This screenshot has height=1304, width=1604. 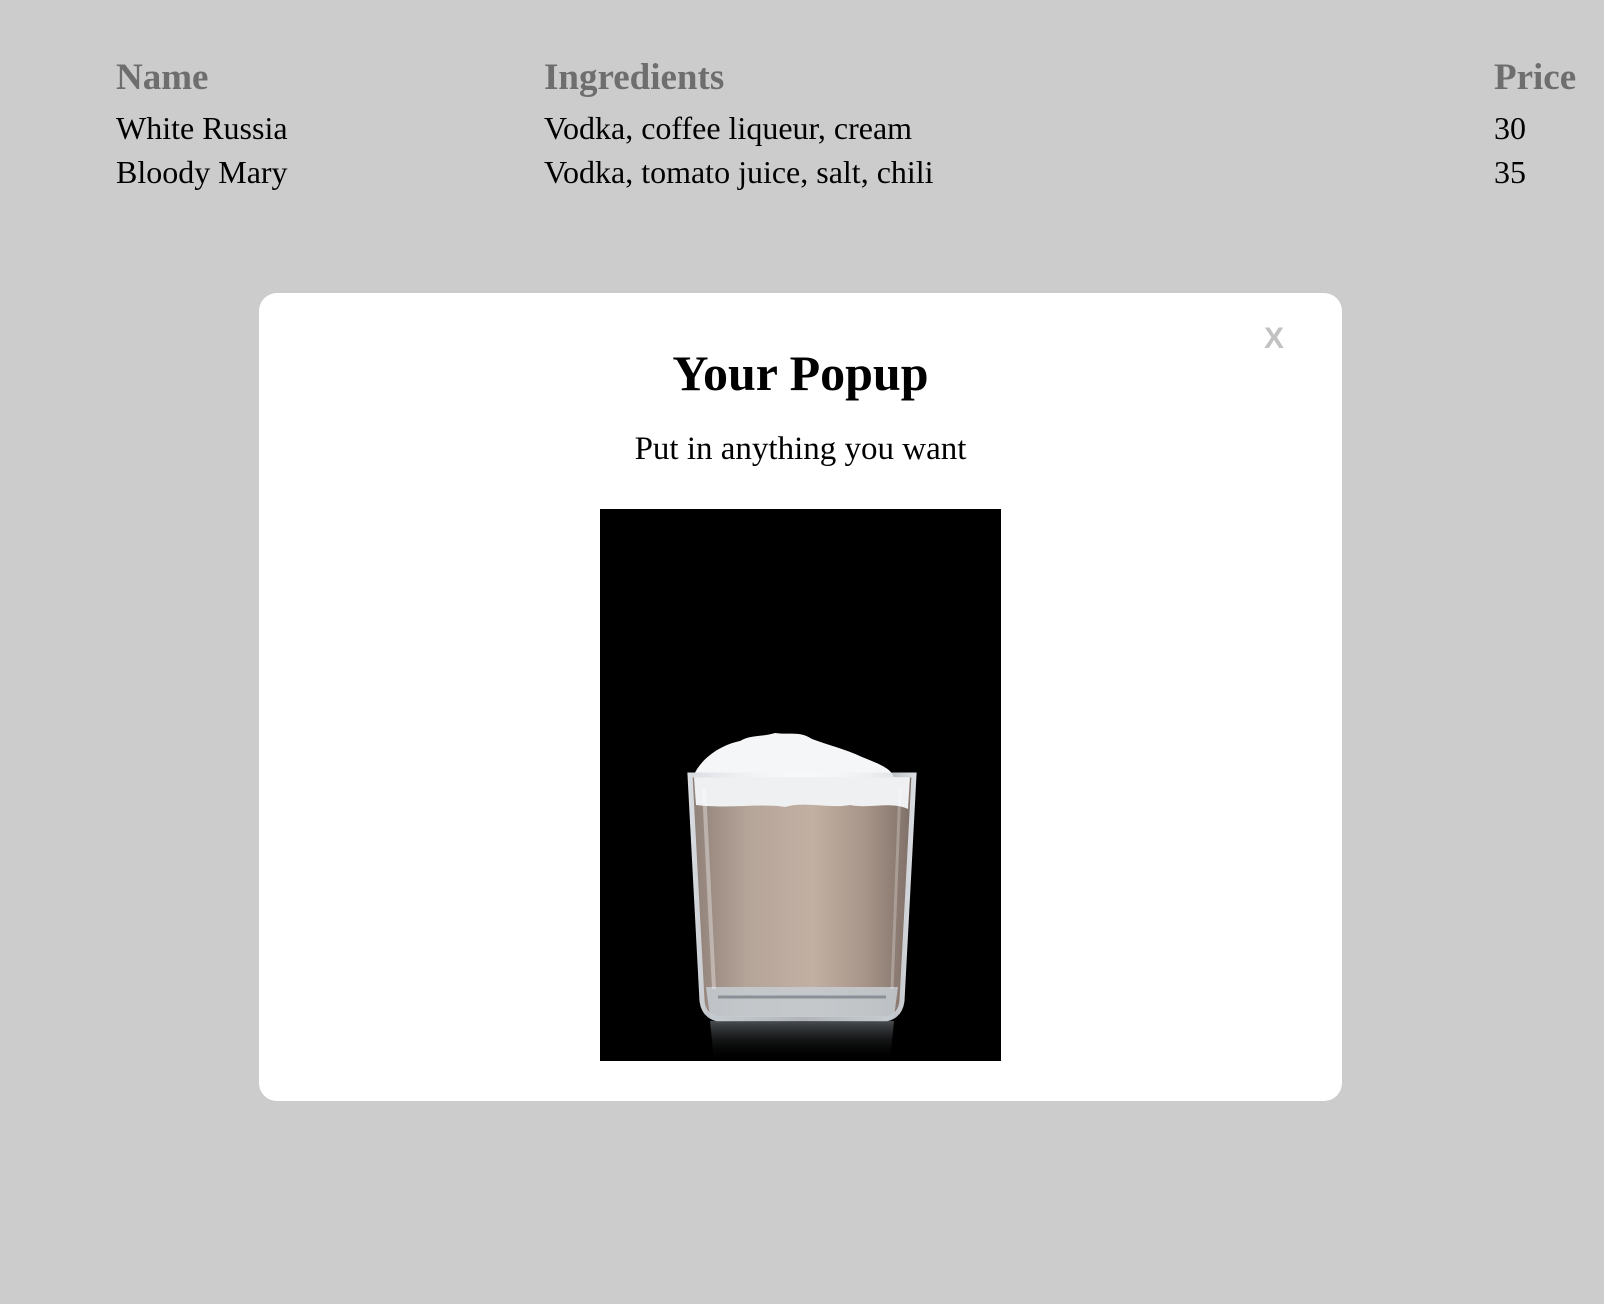 What do you see at coordinates (728, 128) in the screenshot?
I see `cell-ingredients: Vodka, coffee liqueur, cream` at bounding box center [728, 128].